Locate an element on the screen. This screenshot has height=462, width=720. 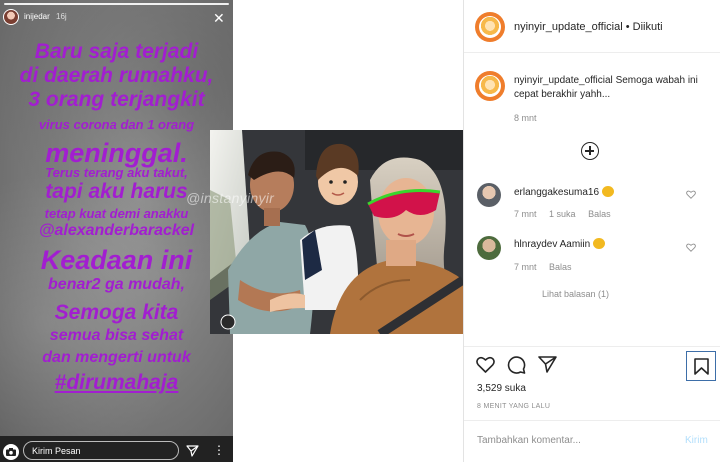
comment-username: erlanggakesuma16 is located at coordinates (556, 192).